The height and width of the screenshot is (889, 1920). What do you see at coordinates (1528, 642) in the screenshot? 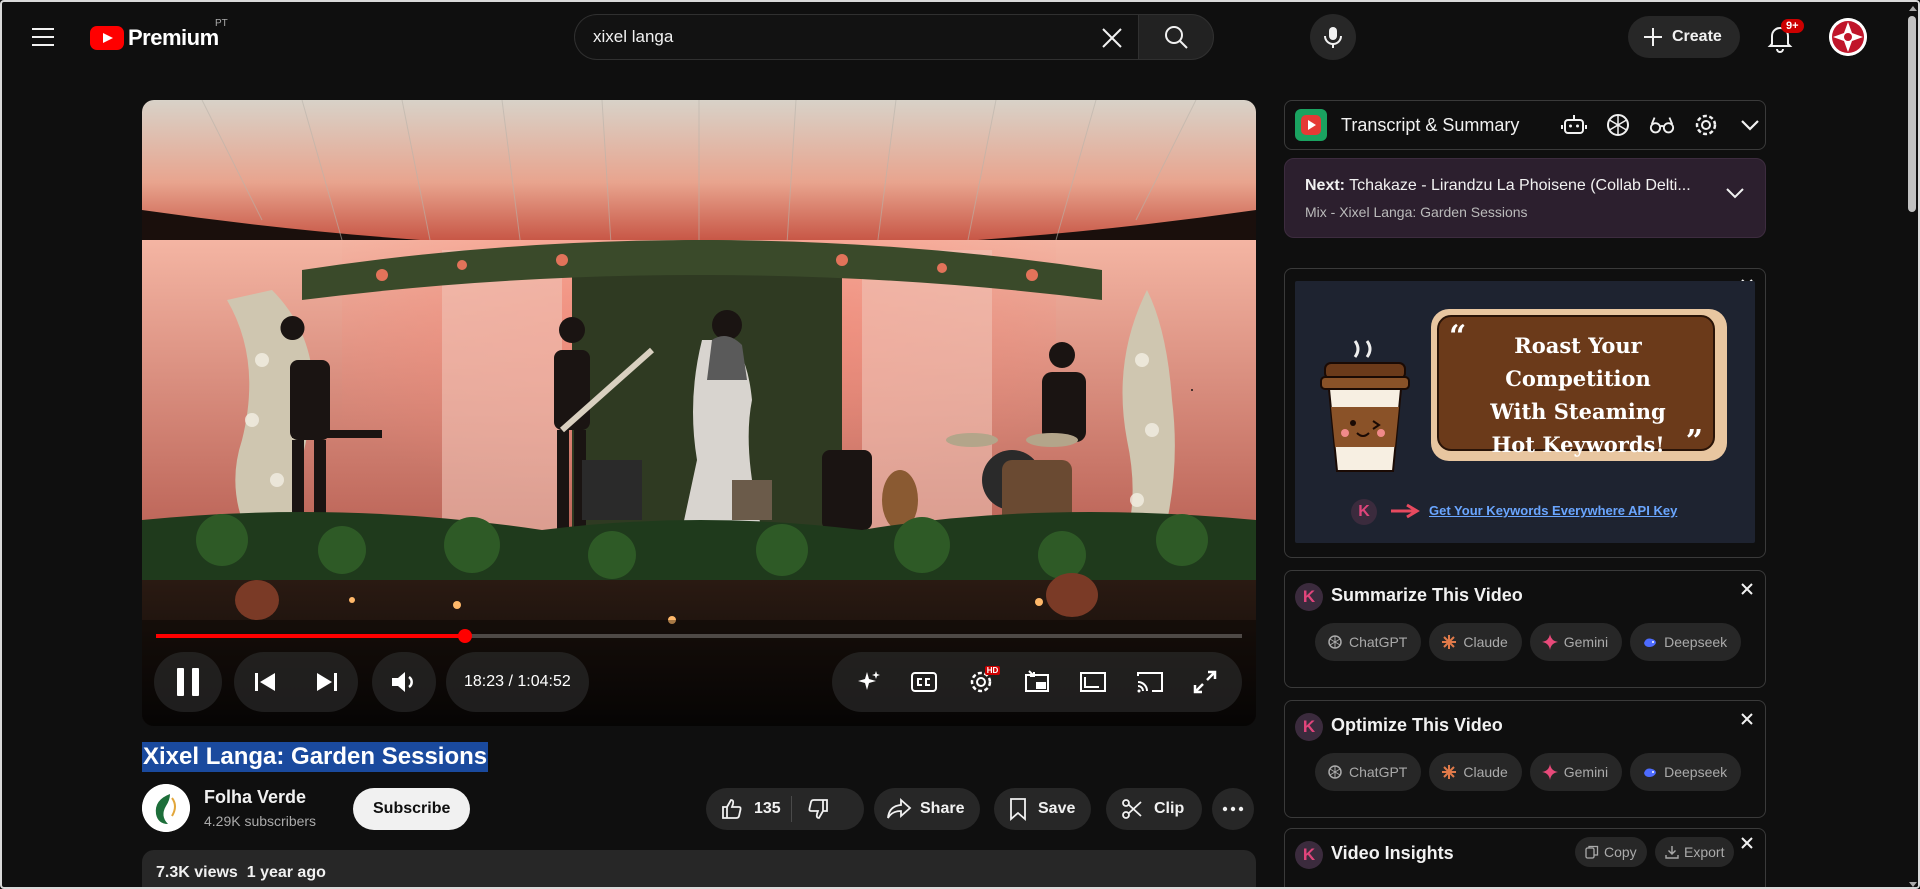
I see `summarize-chips: ChatGPT Claude Gemini Deepseek` at bounding box center [1528, 642].